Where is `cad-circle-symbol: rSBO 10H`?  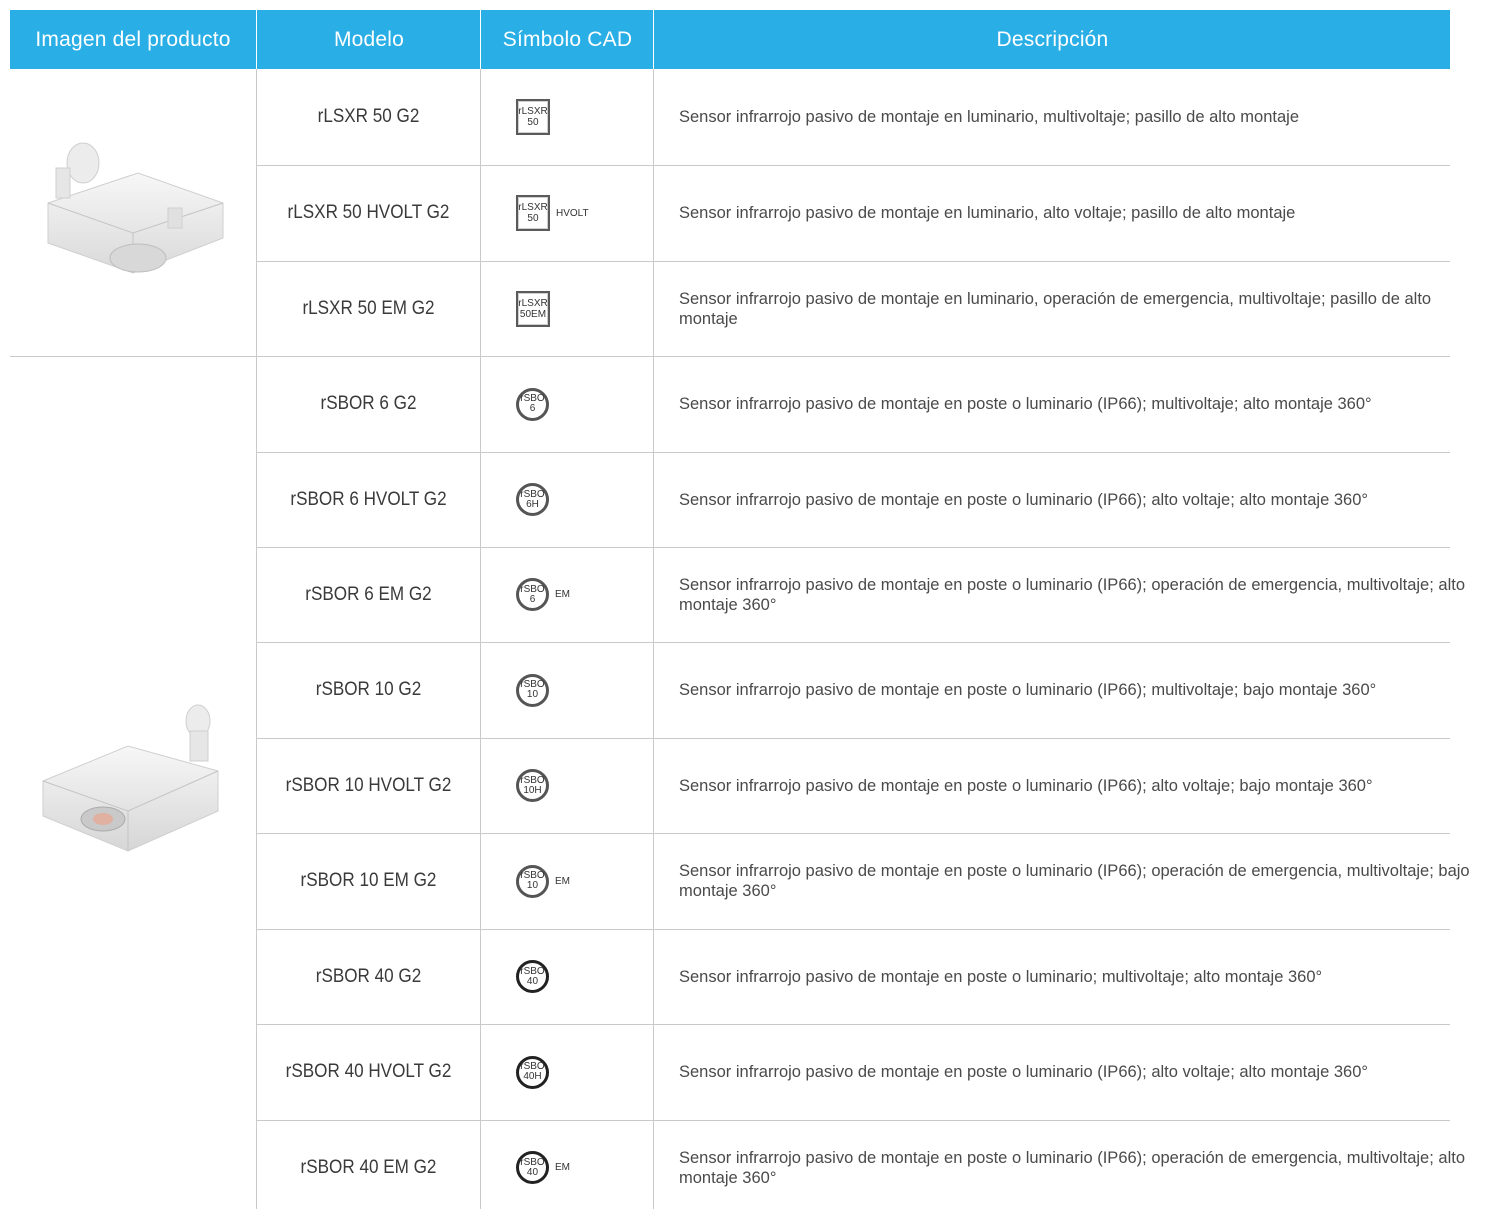
cad-circle-symbol: rSBO 10H is located at coordinates (532, 785).